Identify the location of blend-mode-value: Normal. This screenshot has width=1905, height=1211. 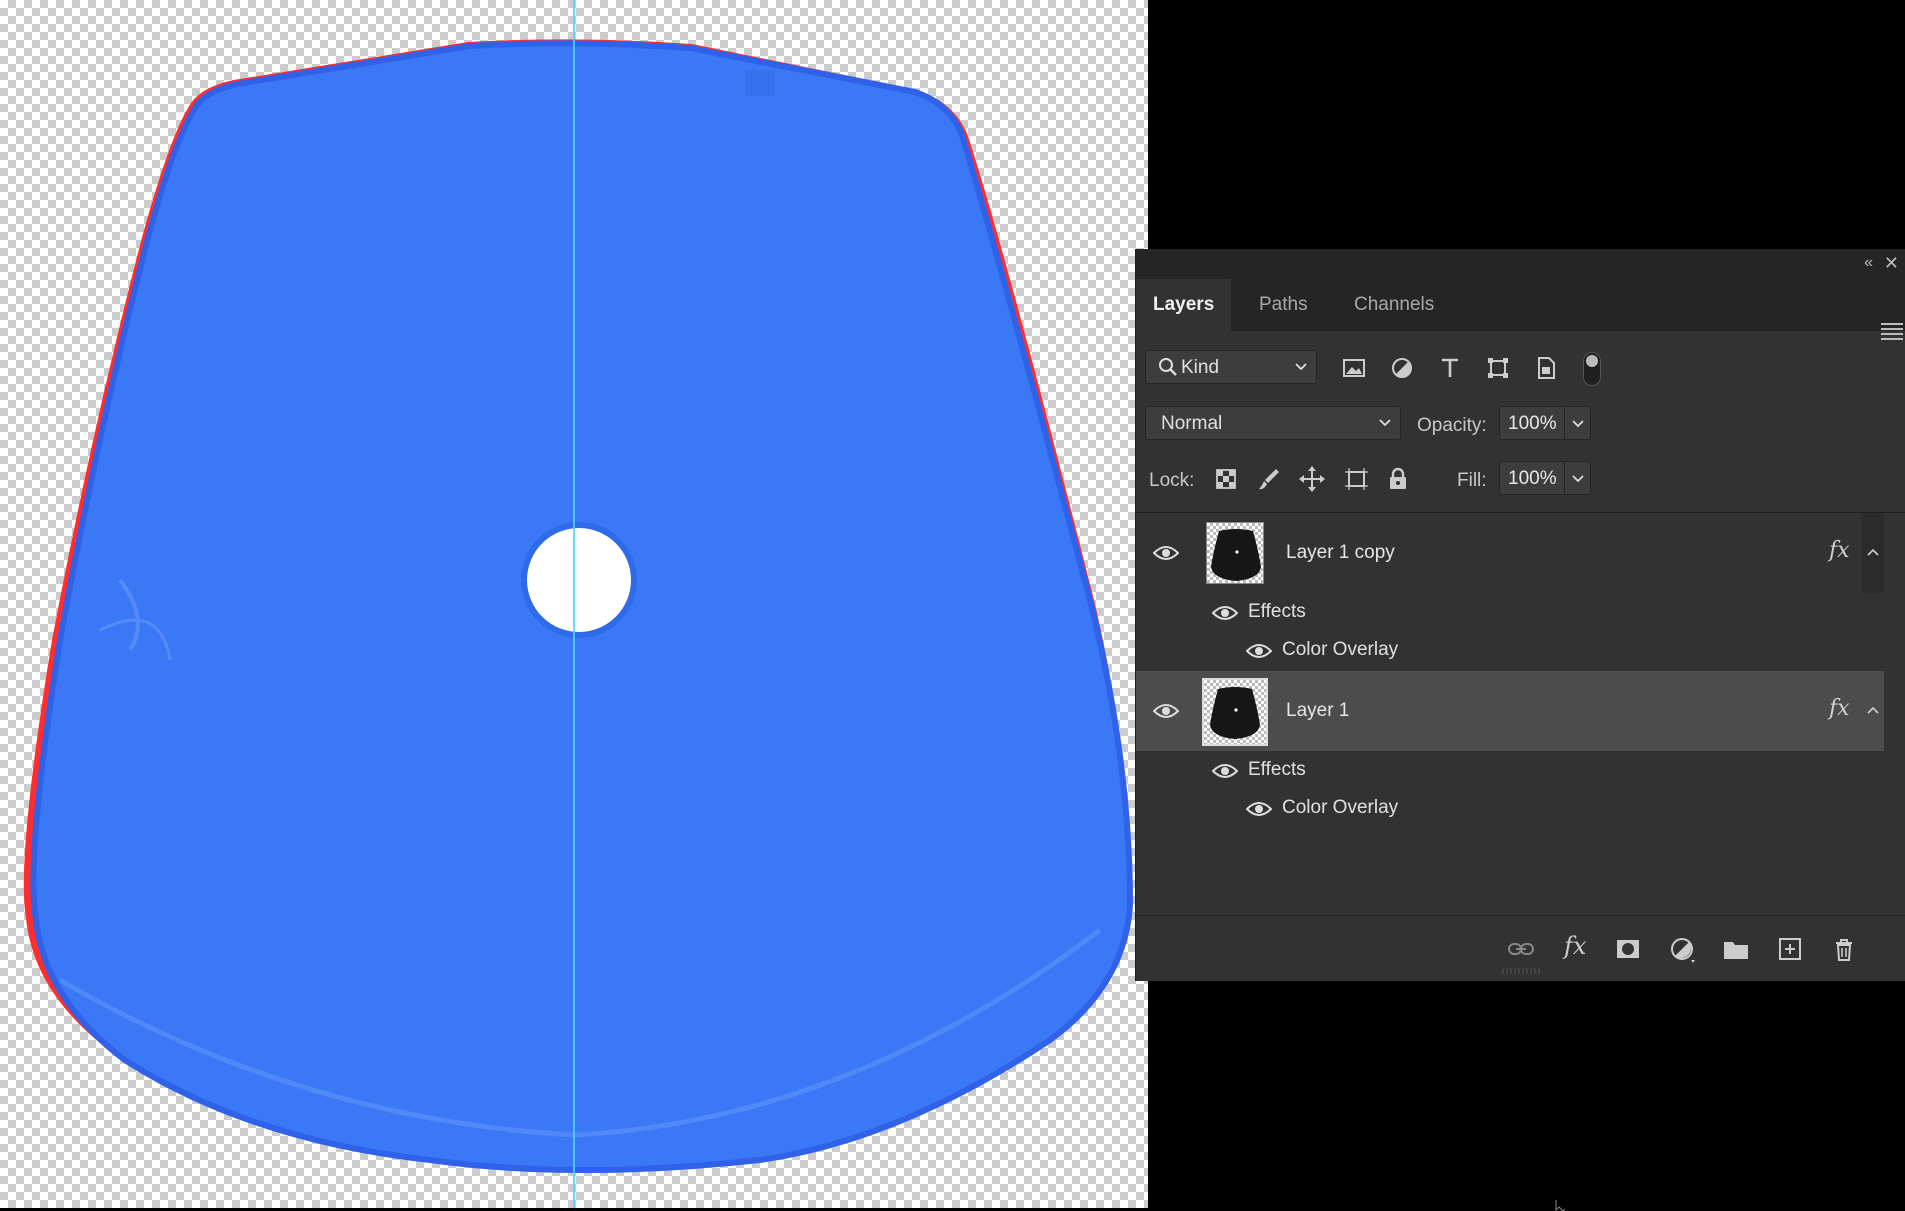
(1192, 423).